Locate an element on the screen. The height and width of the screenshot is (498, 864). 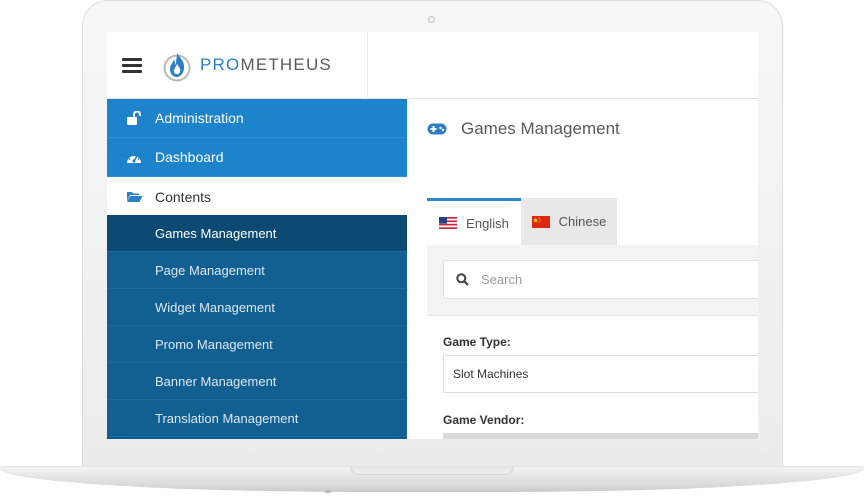
gamepad-icon is located at coordinates (437, 129).